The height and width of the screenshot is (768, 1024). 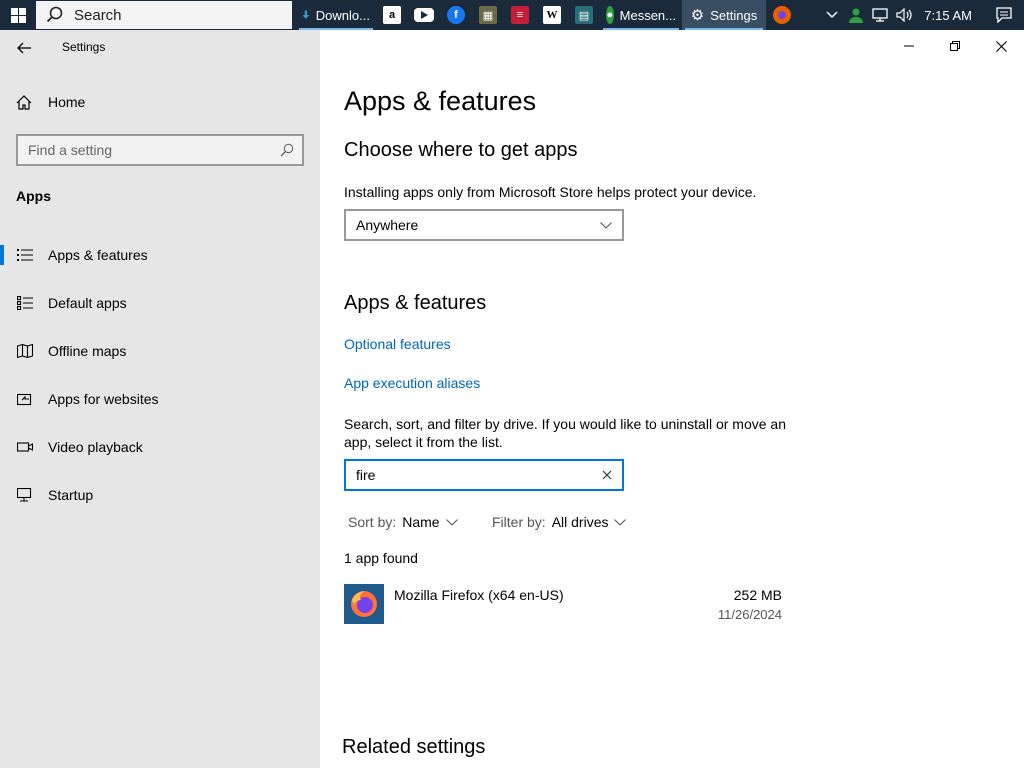 I want to click on network-icon, so click(x=880, y=15).